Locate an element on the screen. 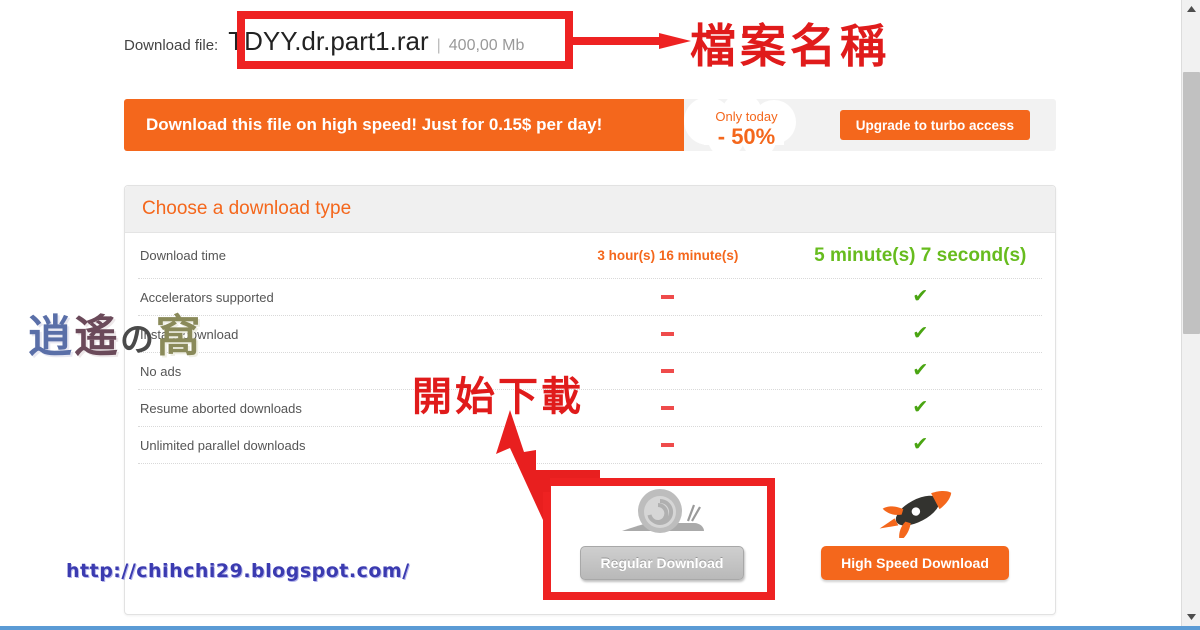 This screenshot has height=630, width=1200. table-row: Accelerators supported ✔ is located at coordinates (590, 297).